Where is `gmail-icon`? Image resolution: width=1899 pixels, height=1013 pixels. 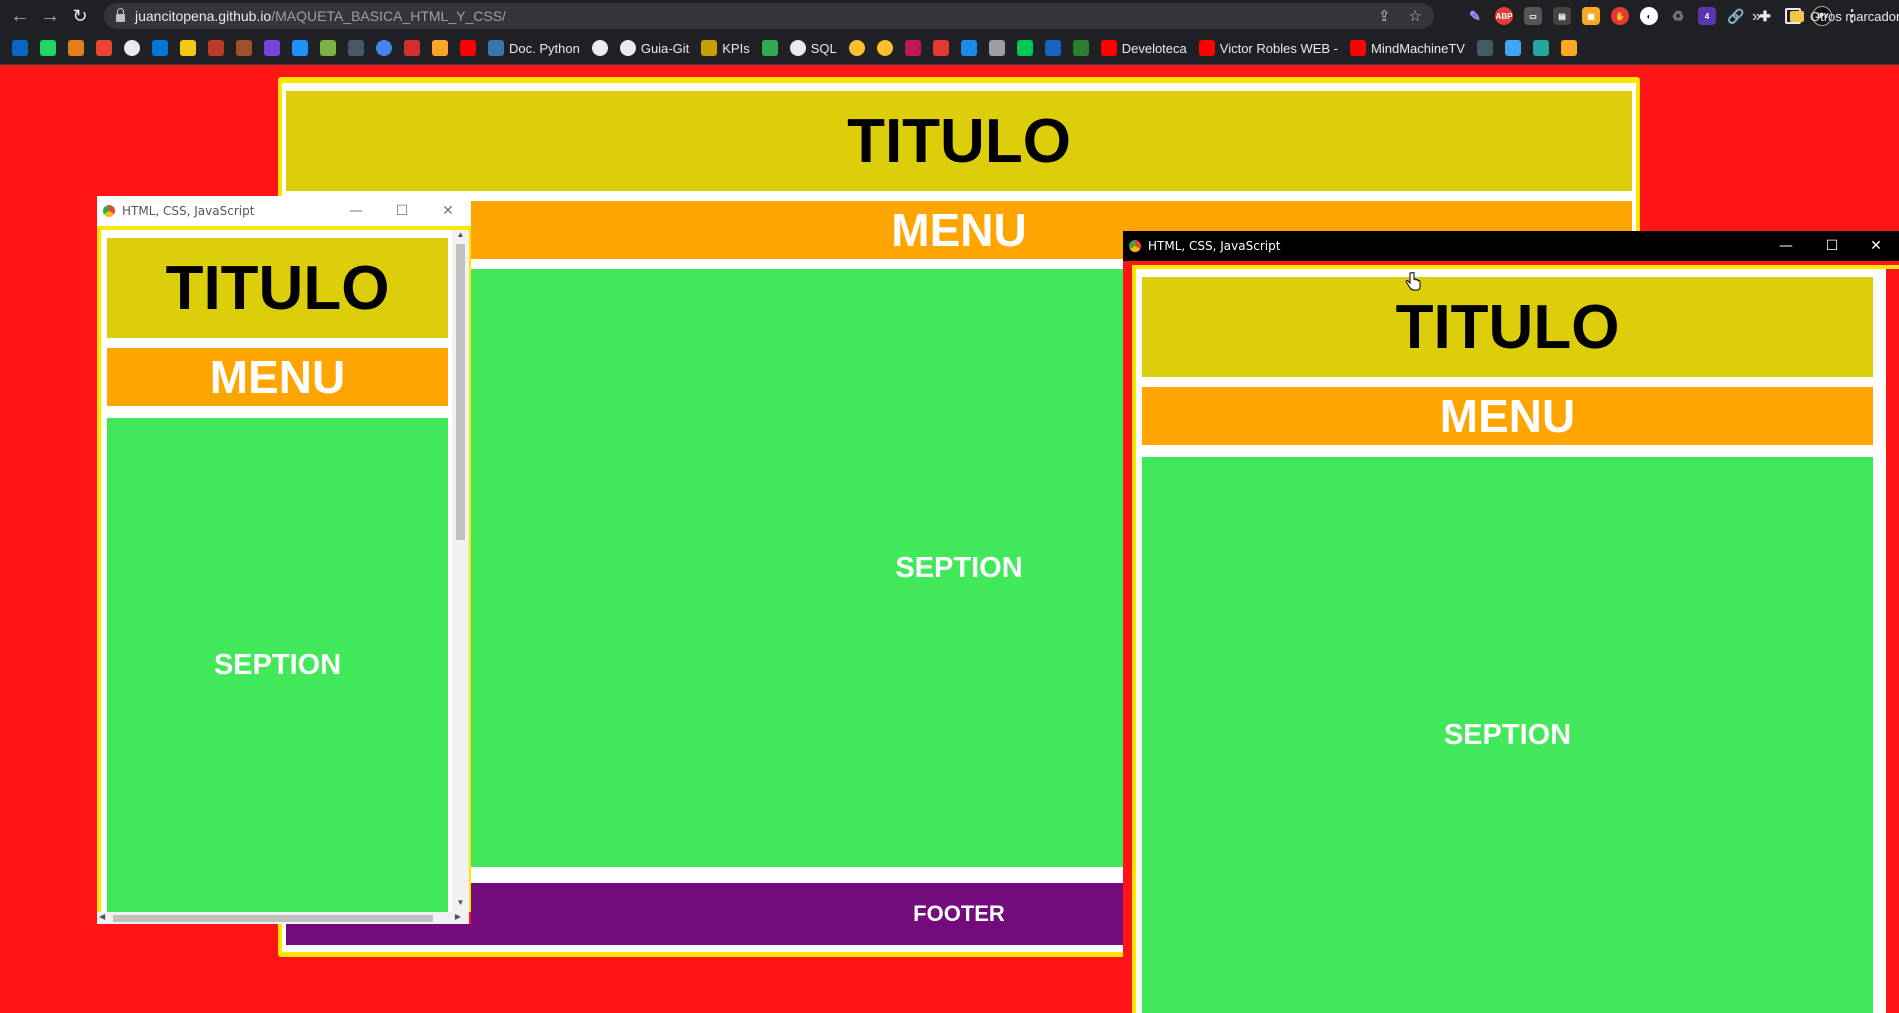
gmail-icon is located at coordinates (104, 48).